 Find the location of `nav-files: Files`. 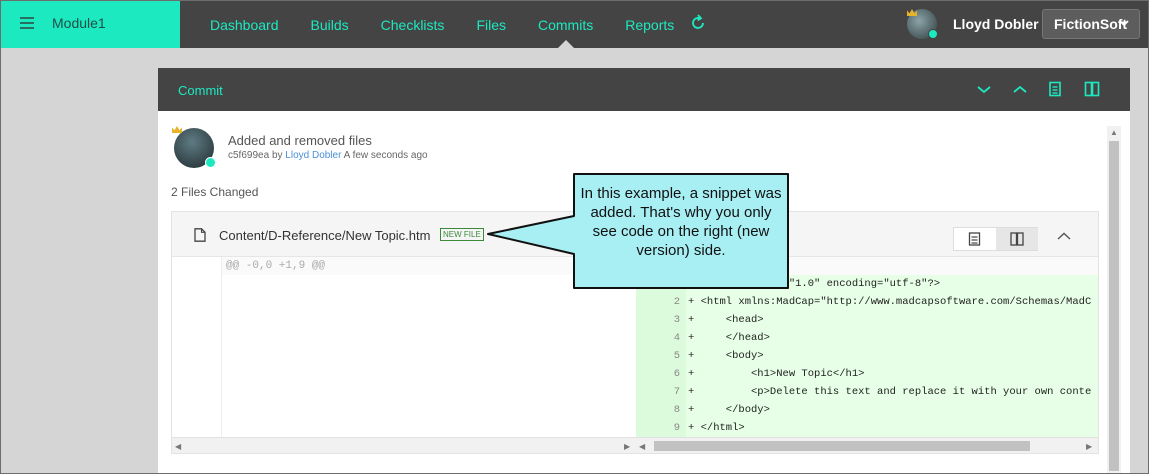

nav-files: Files is located at coordinates (491, 24).